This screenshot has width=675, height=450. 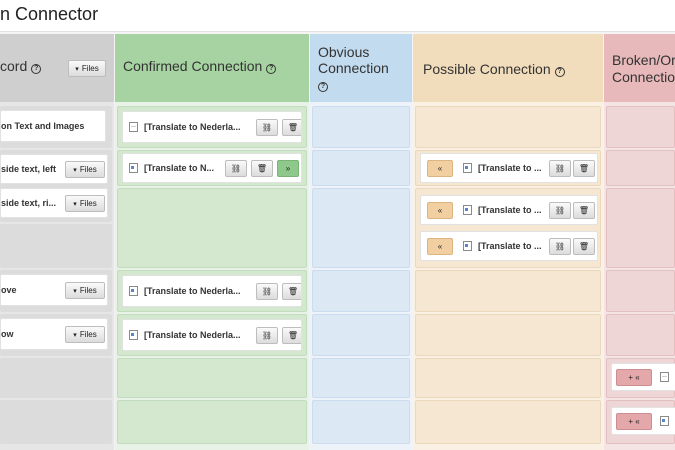 I want to click on broken-row-7: + «, so click(x=640, y=422).